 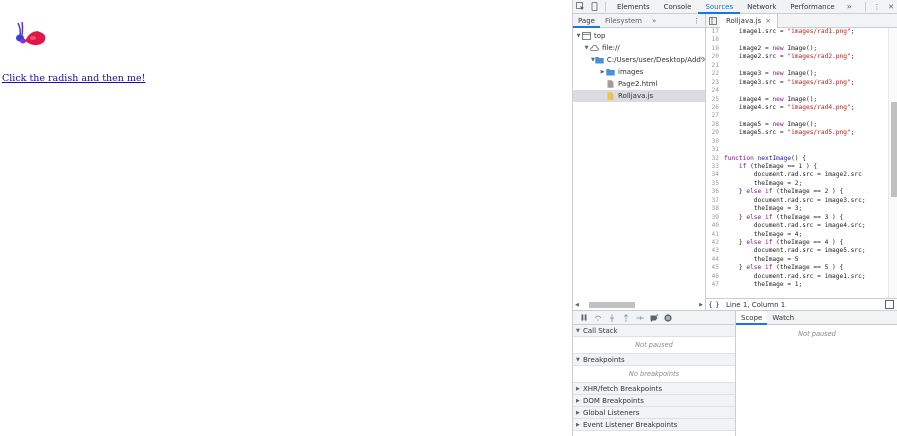 What do you see at coordinates (797, 100) in the screenshot?
I see `code-line: 25 image4 = new Image();` at bounding box center [797, 100].